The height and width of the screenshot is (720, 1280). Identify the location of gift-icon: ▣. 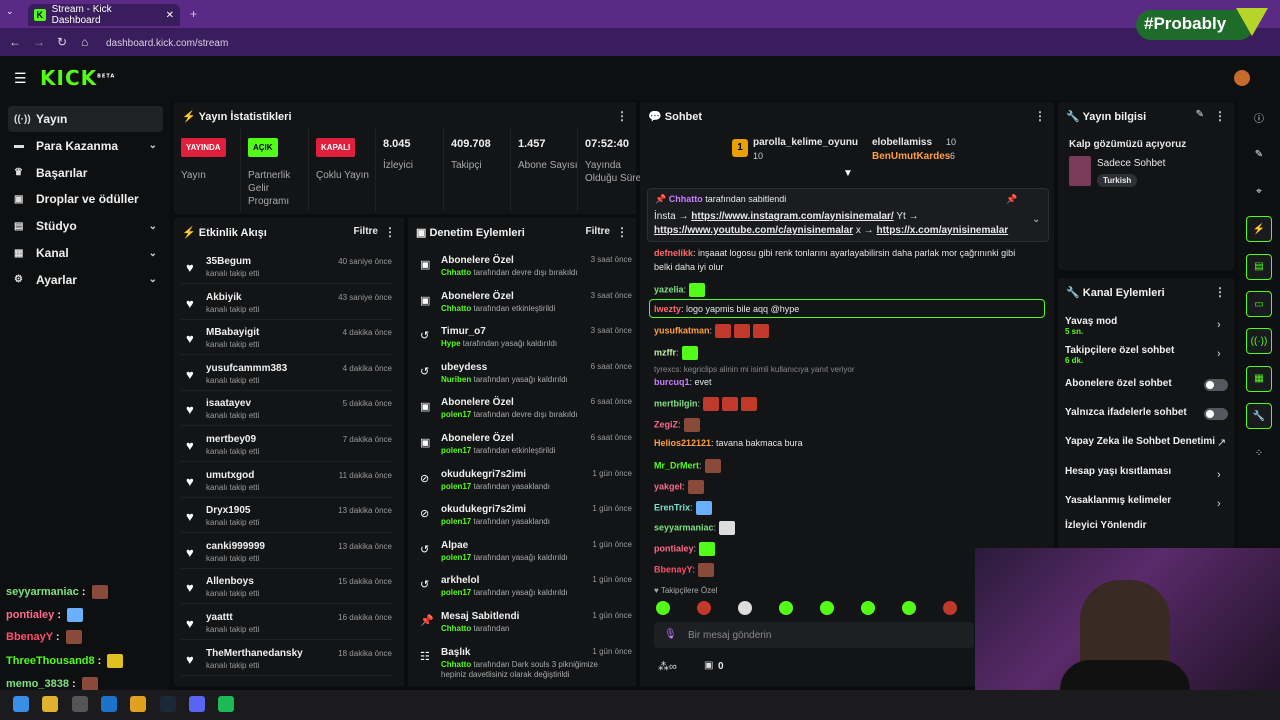
(708, 665).